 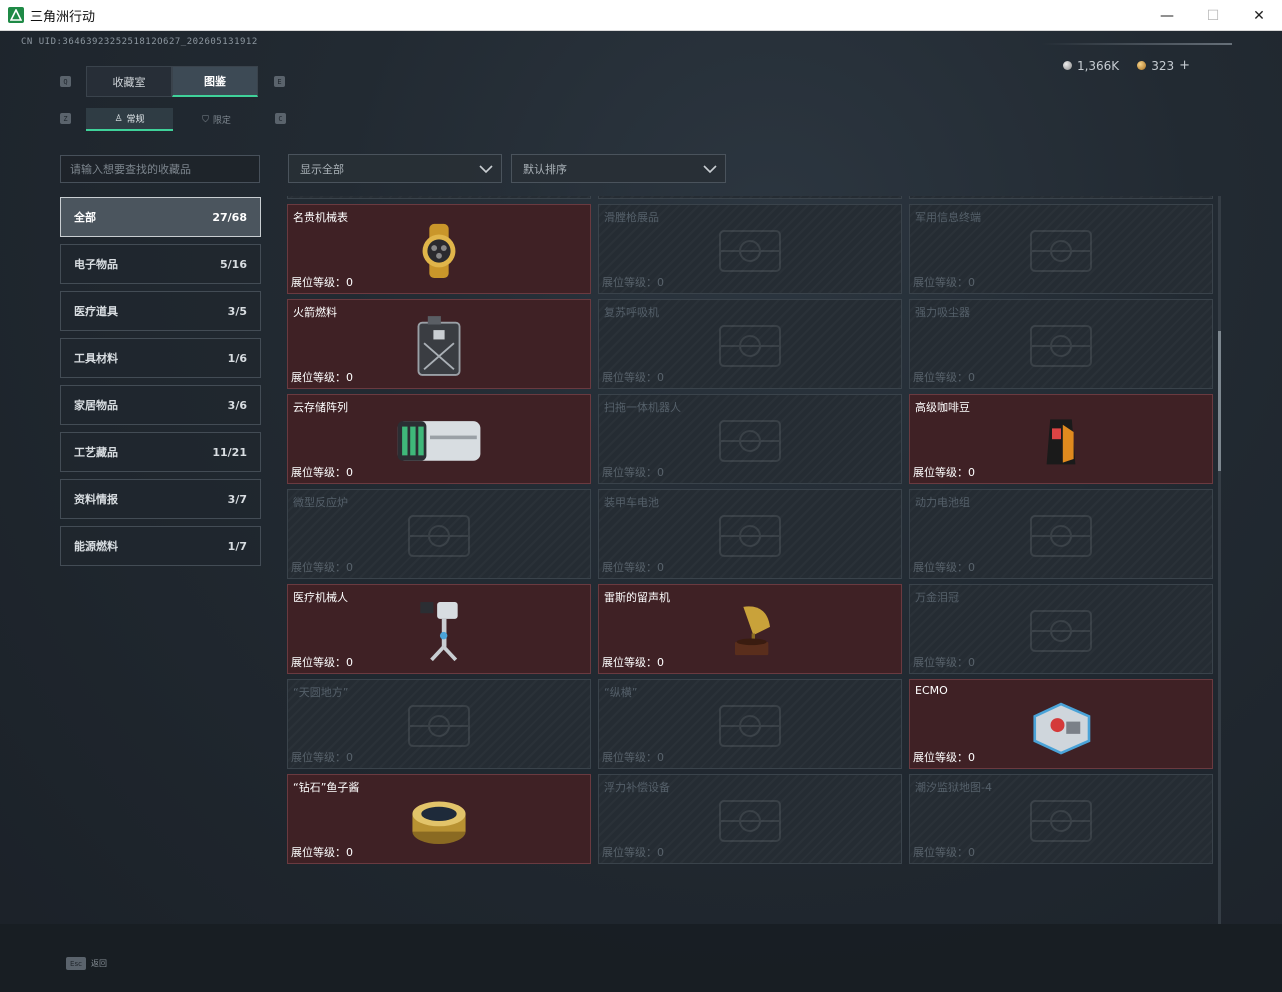 I want to click on vacuum-icon, so click(x=1061, y=346).